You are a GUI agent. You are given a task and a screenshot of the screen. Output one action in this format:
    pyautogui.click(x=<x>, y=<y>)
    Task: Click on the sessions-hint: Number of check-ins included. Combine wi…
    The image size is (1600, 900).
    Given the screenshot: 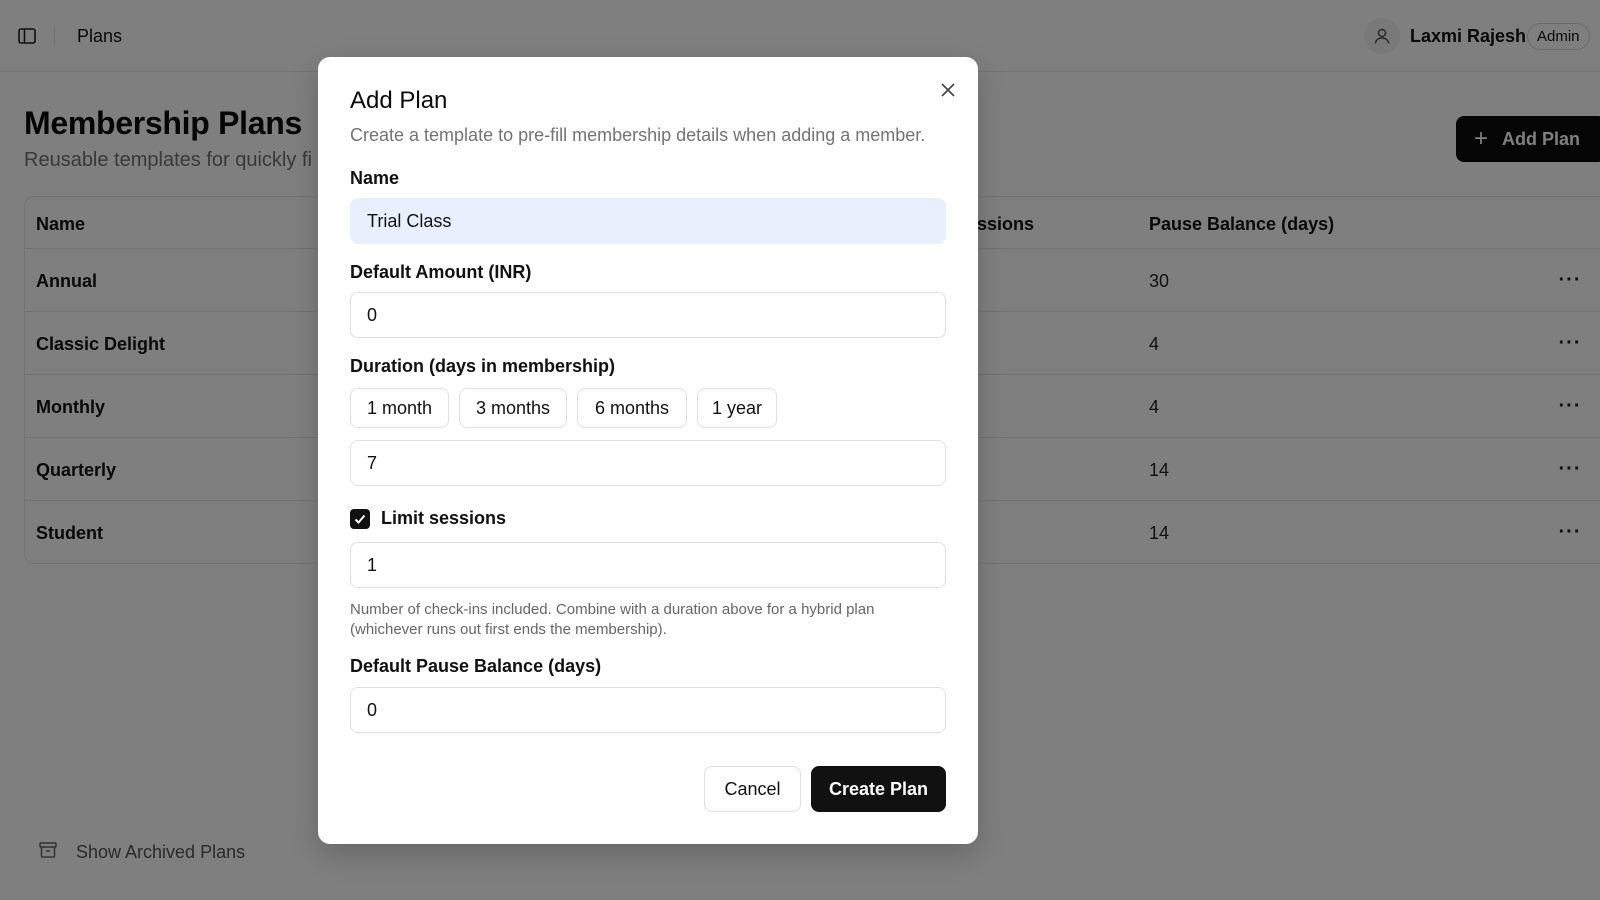 What is the action you would take?
    pyautogui.click(x=612, y=619)
    